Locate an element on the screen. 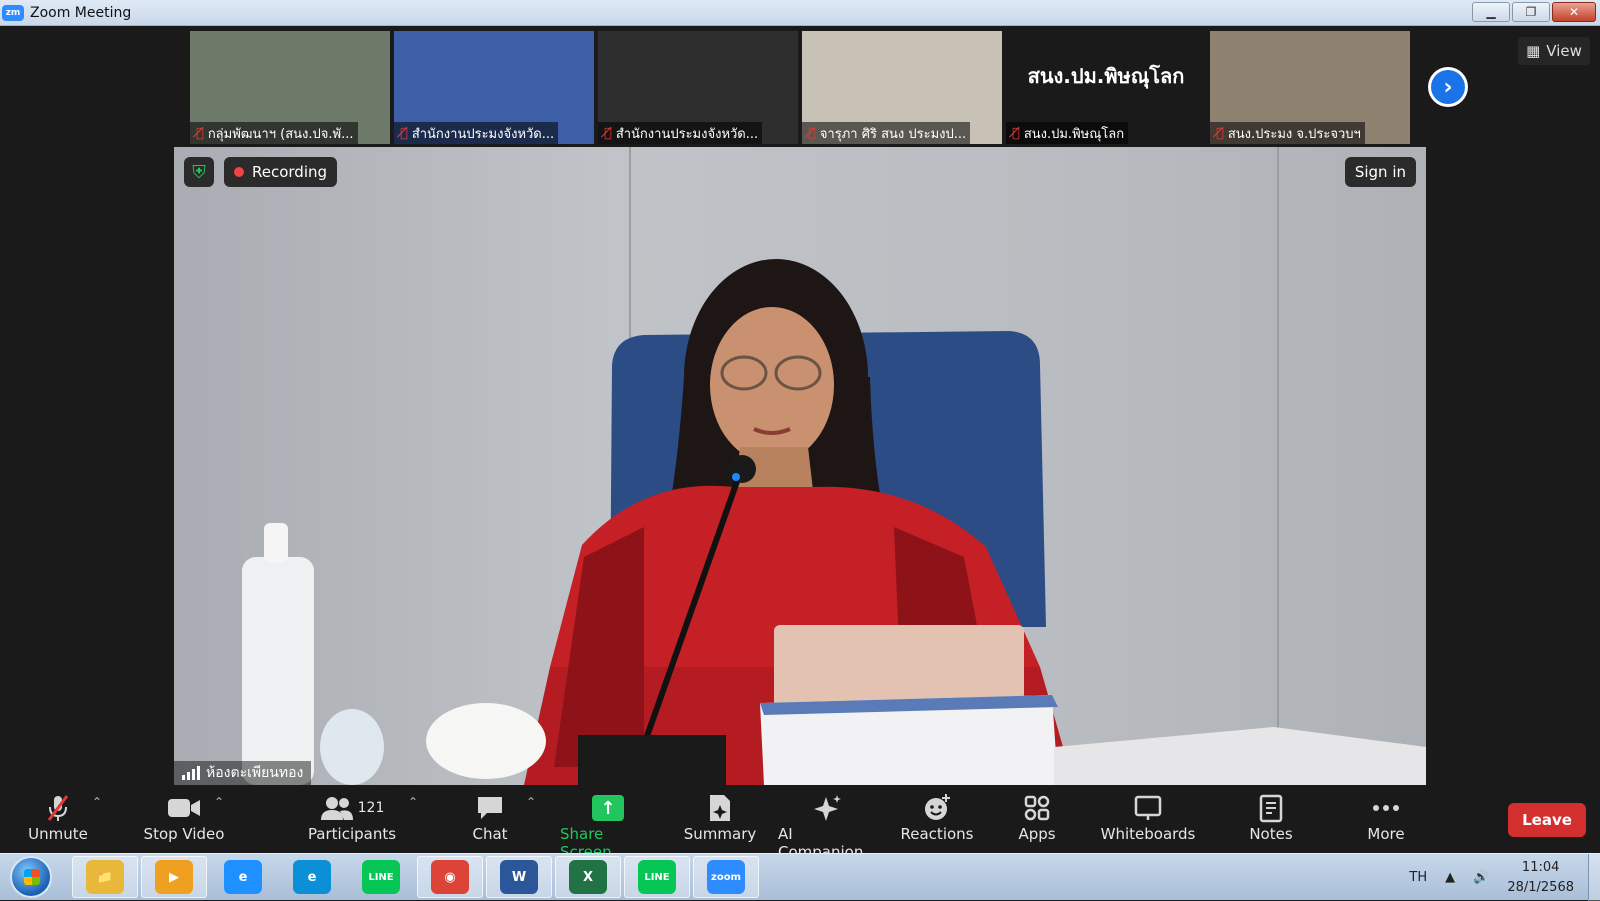 This screenshot has width=1600, height=901. participant-name-label: 🎙̸ สนง.ประมง จ.ประจวบฯ is located at coordinates (1287, 133).